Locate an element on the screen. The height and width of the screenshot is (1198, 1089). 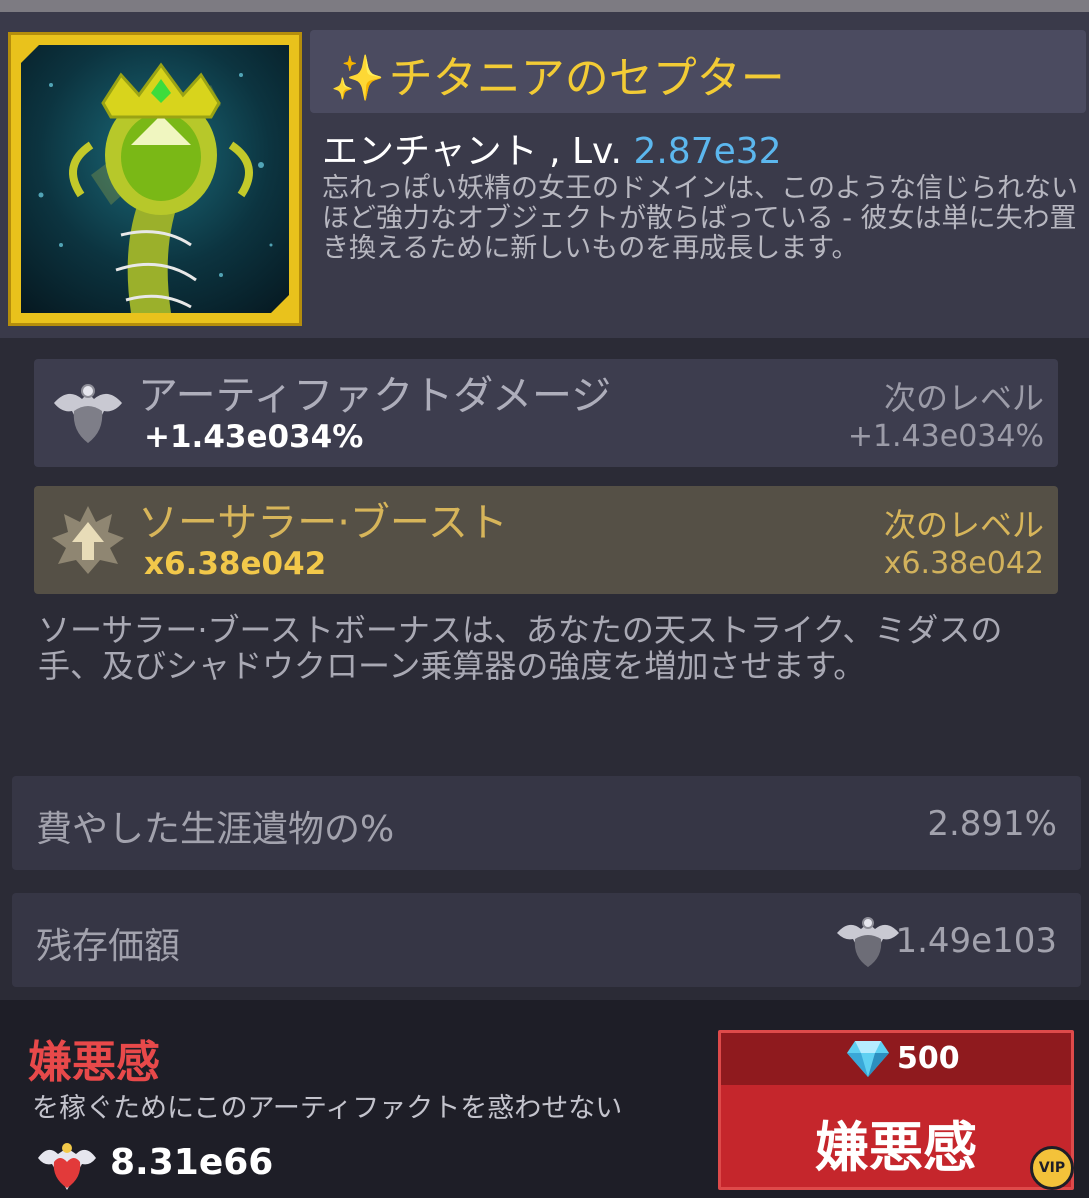
boost-next-value: x6.38e042 is located at coordinates (963, 563).